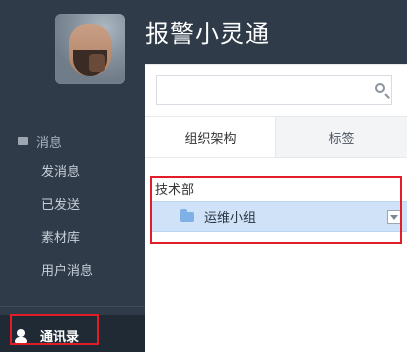 This screenshot has width=407, height=352. Describe the element at coordinates (93, 170) in the screenshot. I see `sidebar-item-send-message: 发消息` at that location.